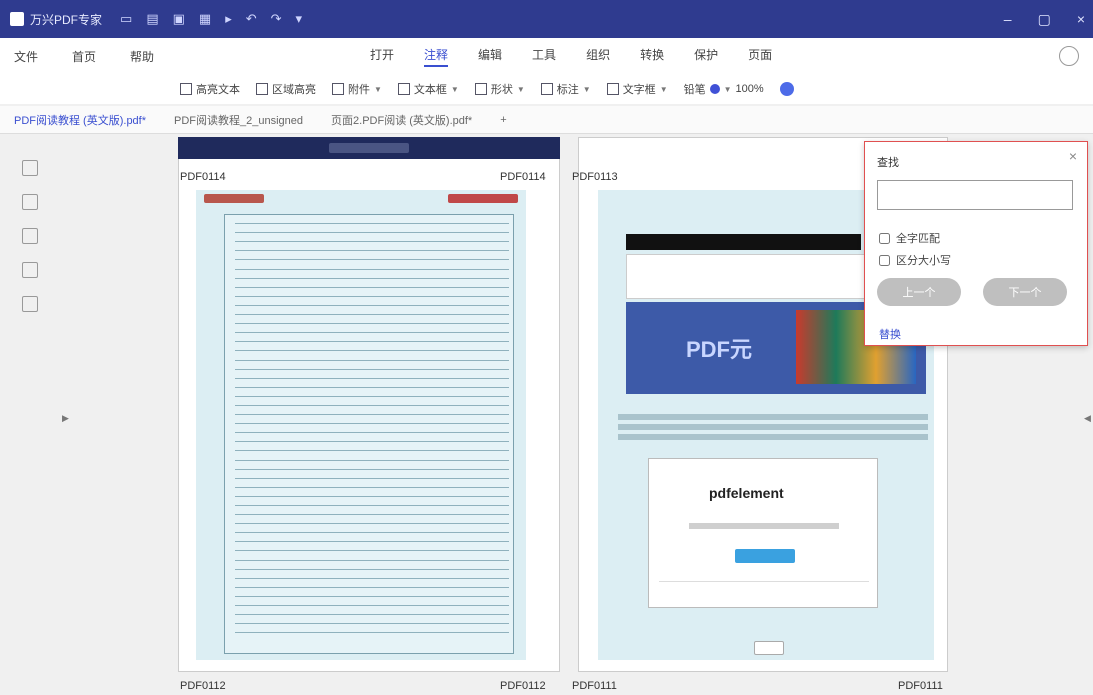 This screenshot has width=1093, height=695. I want to click on shape-tool: 形状 ▼, so click(499, 89).